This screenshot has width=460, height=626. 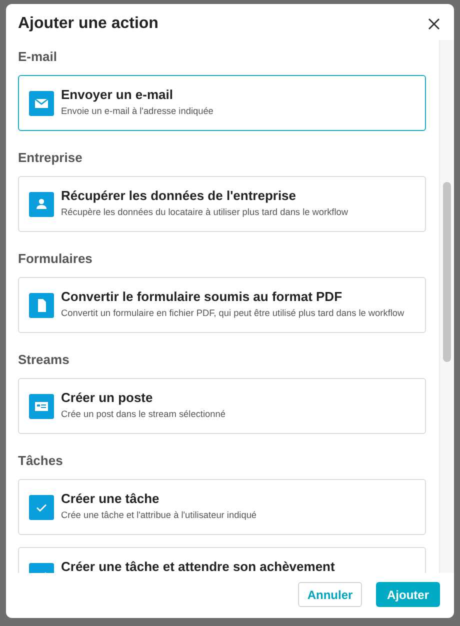 I want to click on section-heading: Entreprise, so click(x=51, y=158).